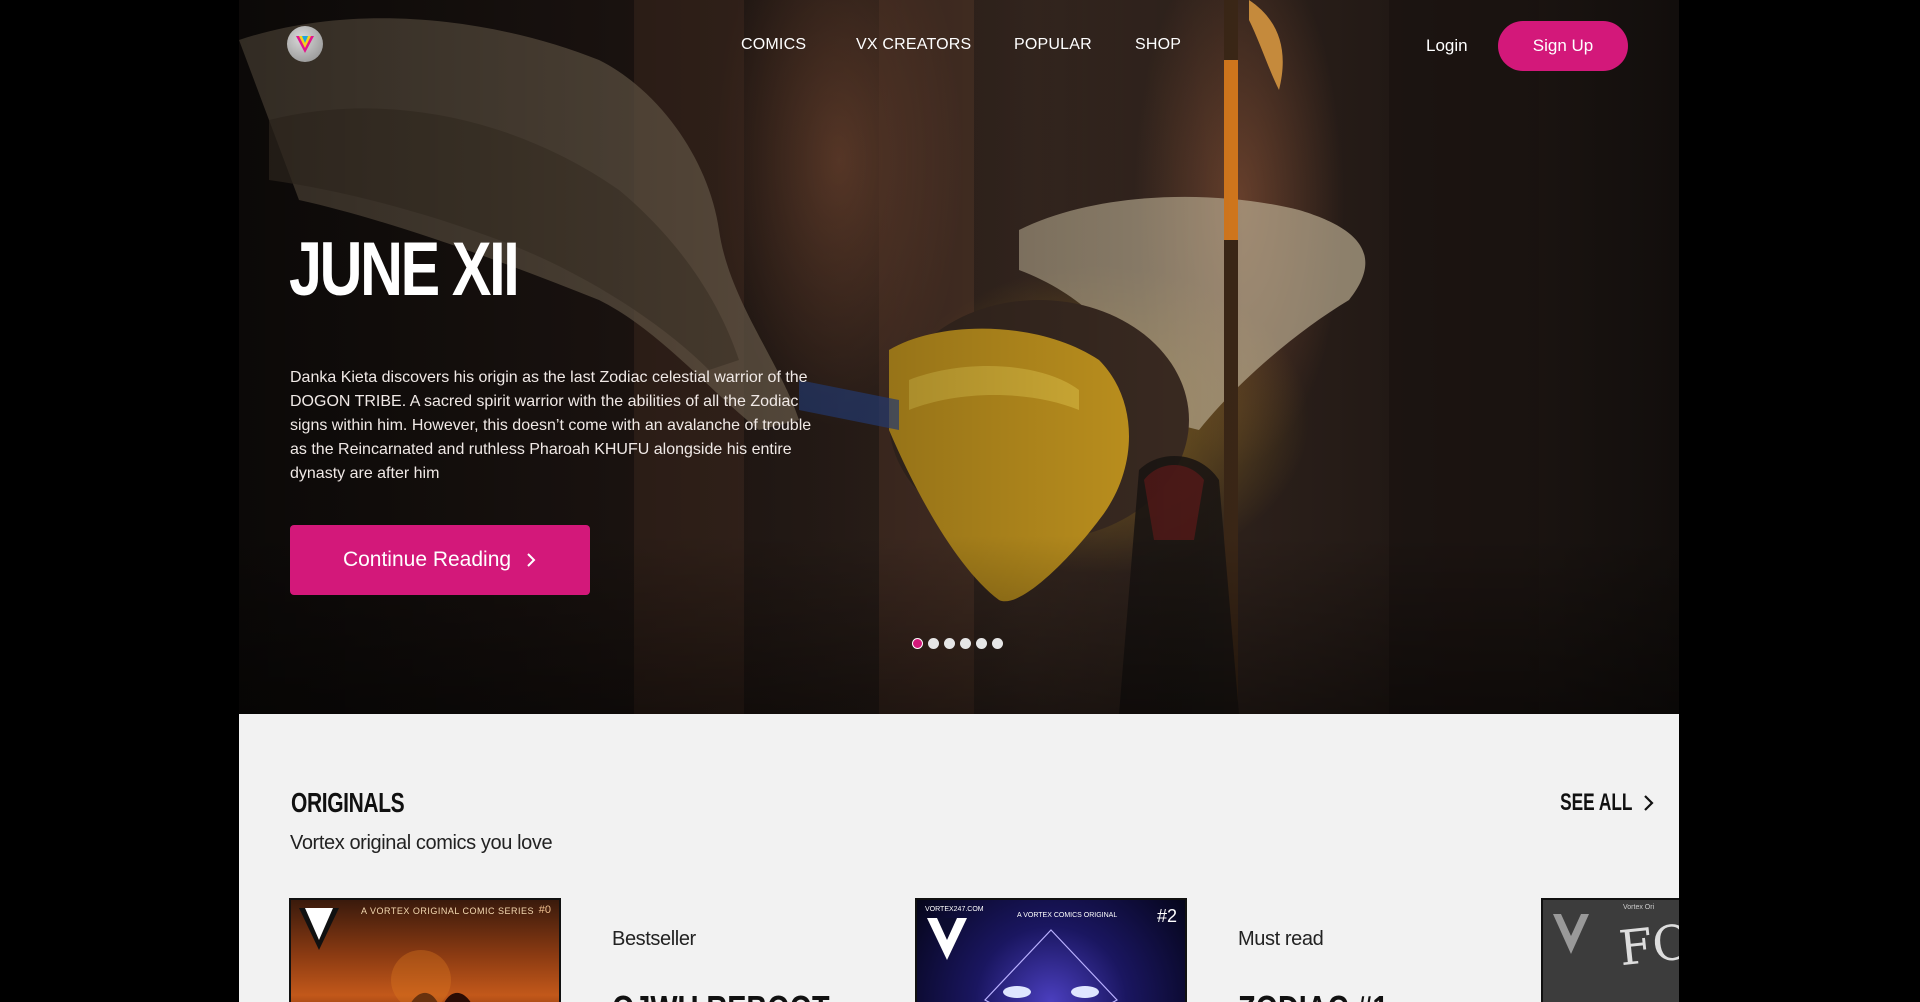 The height and width of the screenshot is (1002, 1920). What do you see at coordinates (448, 911) in the screenshot?
I see `cover-caption: A VORTEX ORIGINAL COMIC SERIES` at bounding box center [448, 911].